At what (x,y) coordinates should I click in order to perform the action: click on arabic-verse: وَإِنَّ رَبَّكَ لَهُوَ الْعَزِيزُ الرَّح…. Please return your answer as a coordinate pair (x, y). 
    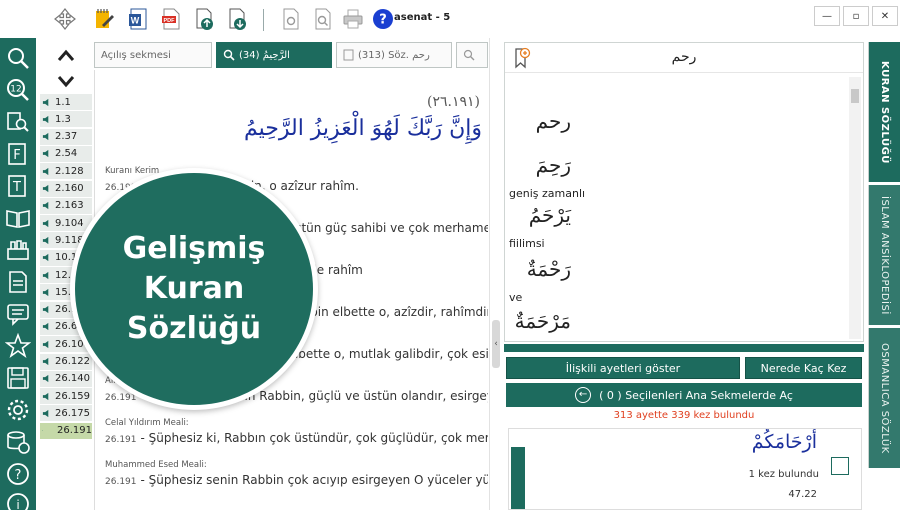
    Looking at the image, I should click on (362, 128).